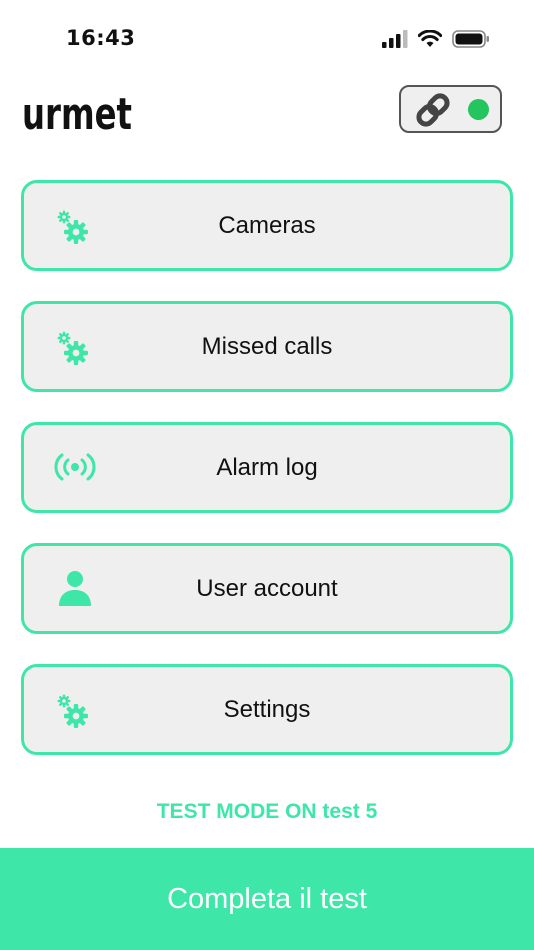  What do you see at coordinates (430, 38) in the screenshot?
I see `wifi-icon` at bounding box center [430, 38].